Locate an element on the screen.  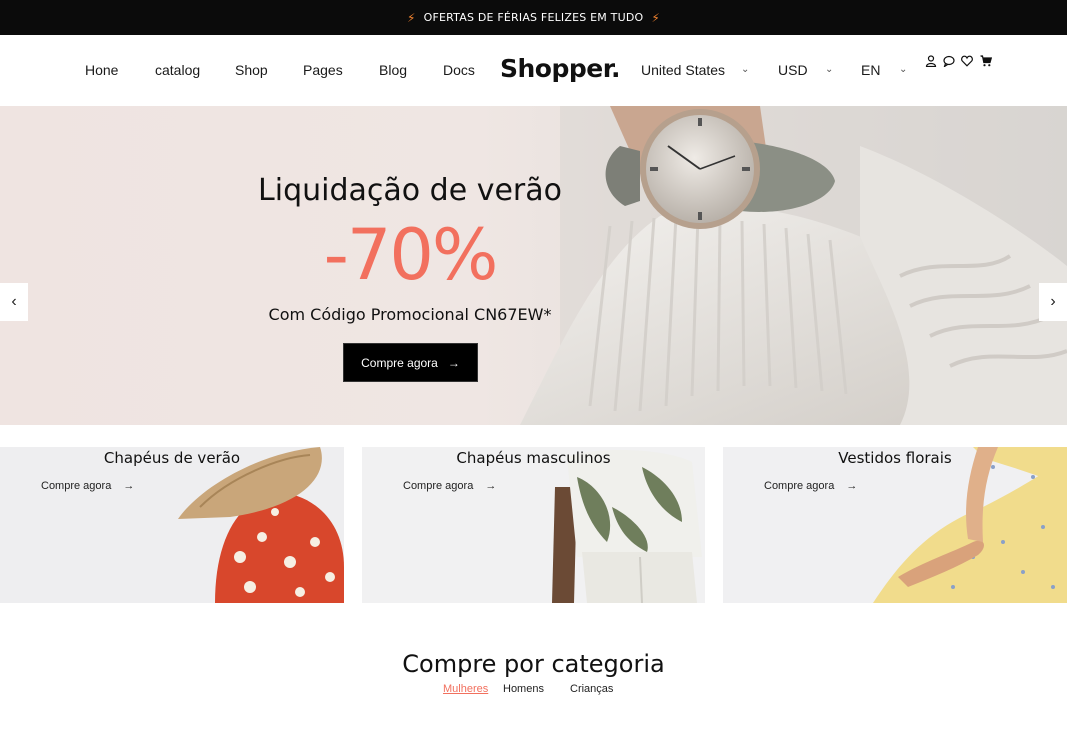
tab-women: Mulheres is located at coordinates (465, 689).